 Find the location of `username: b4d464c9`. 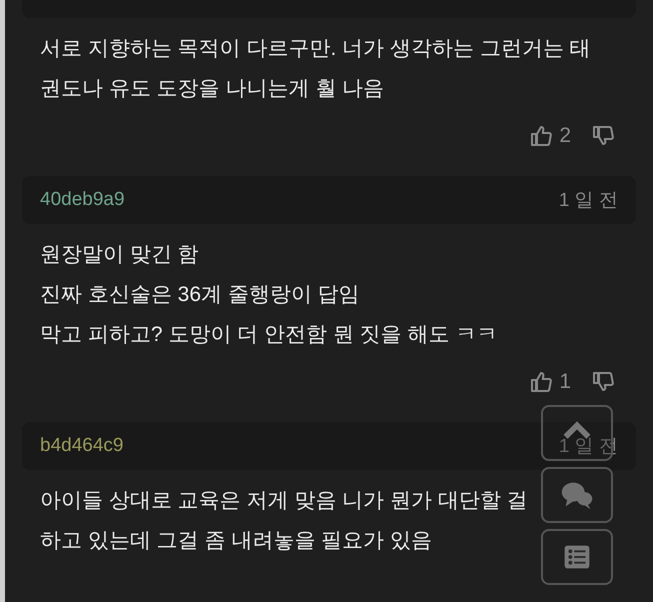

username: b4d464c9 is located at coordinates (82, 446).